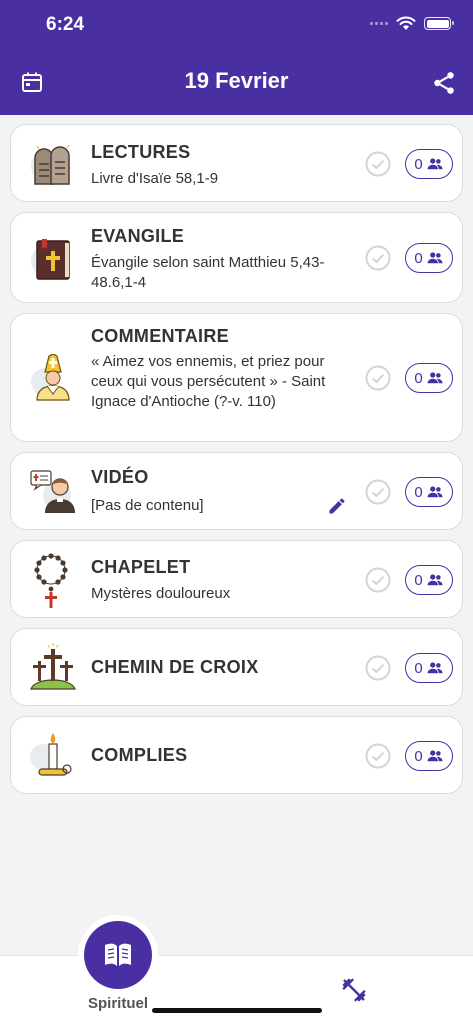  Describe the element at coordinates (53, 666) in the screenshot. I see `crosses-icon` at that location.